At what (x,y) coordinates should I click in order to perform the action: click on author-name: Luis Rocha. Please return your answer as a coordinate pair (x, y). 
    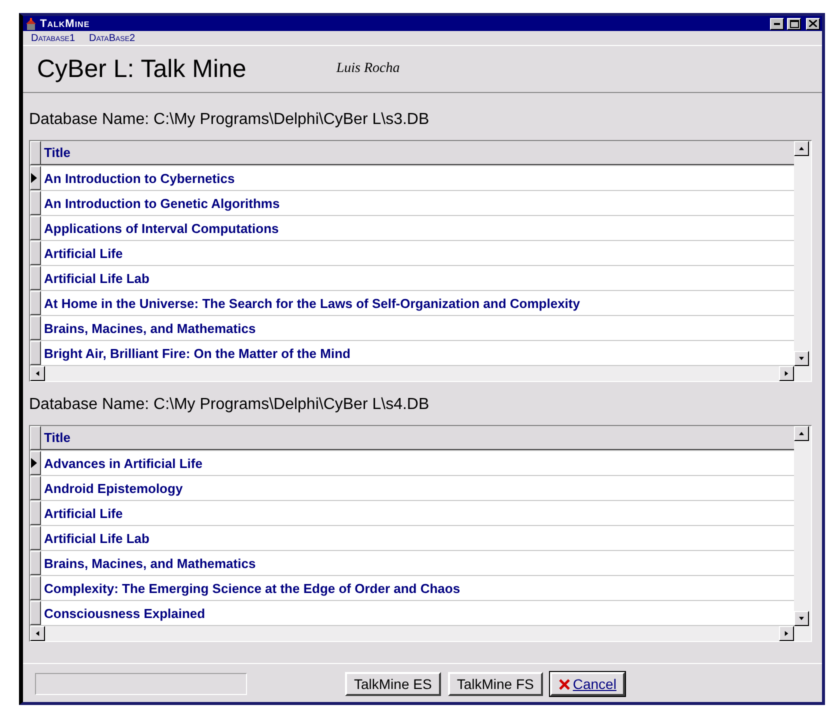
    Looking at the image, I should click on (368, 69).